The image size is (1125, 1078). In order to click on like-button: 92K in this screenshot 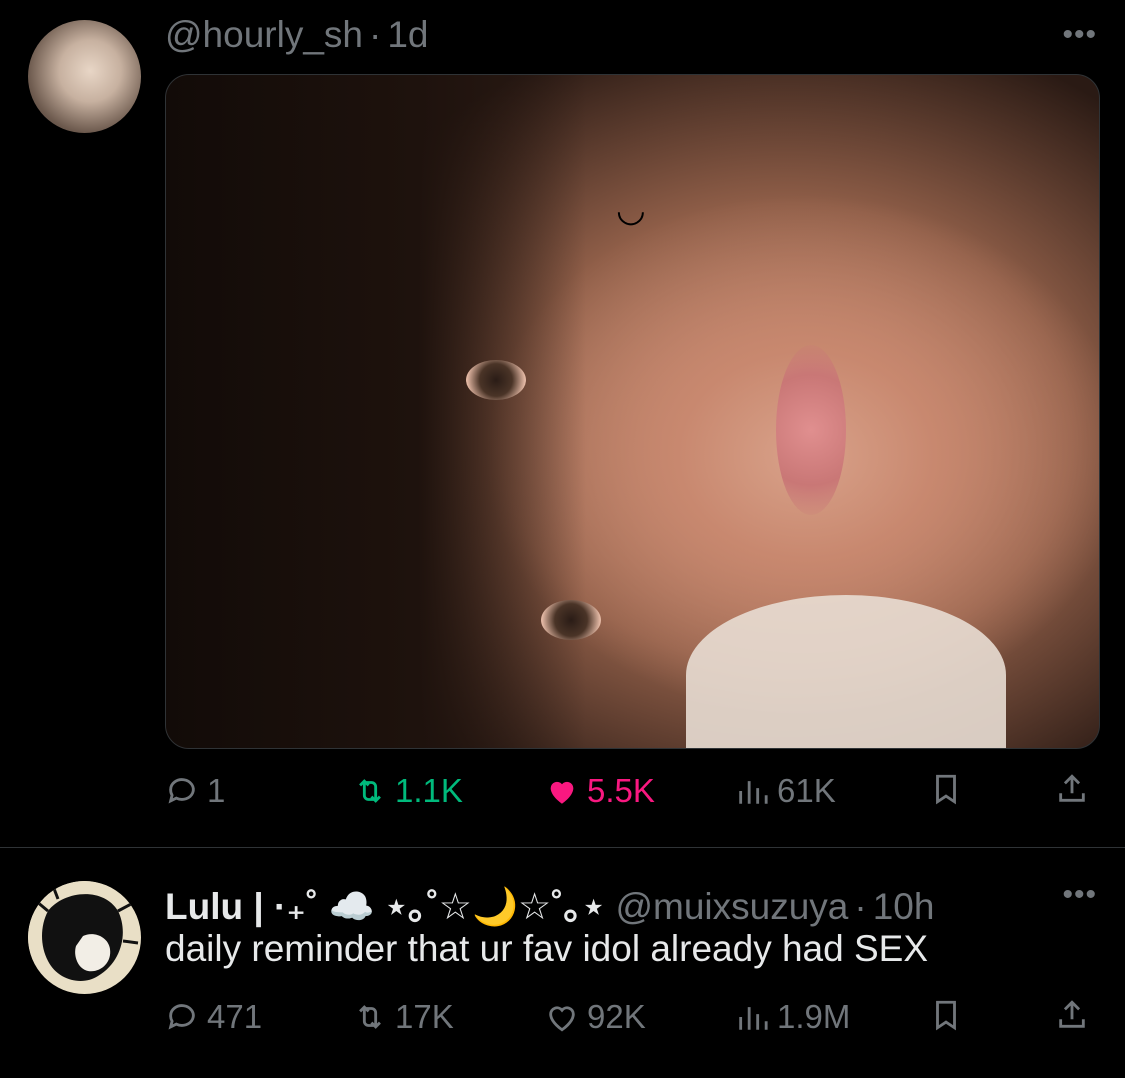, I will do `click(595, 1017)`.